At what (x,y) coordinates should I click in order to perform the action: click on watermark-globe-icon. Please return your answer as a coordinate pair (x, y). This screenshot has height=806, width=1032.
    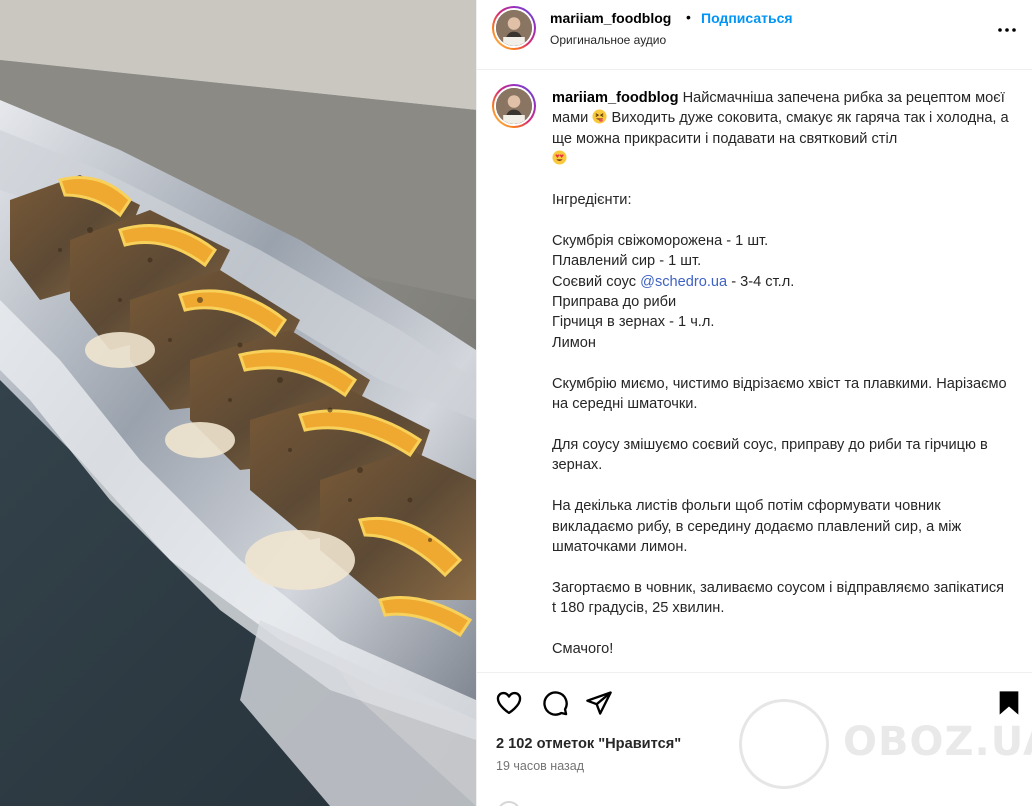
    Looking at the image, I should click on (784, 744).